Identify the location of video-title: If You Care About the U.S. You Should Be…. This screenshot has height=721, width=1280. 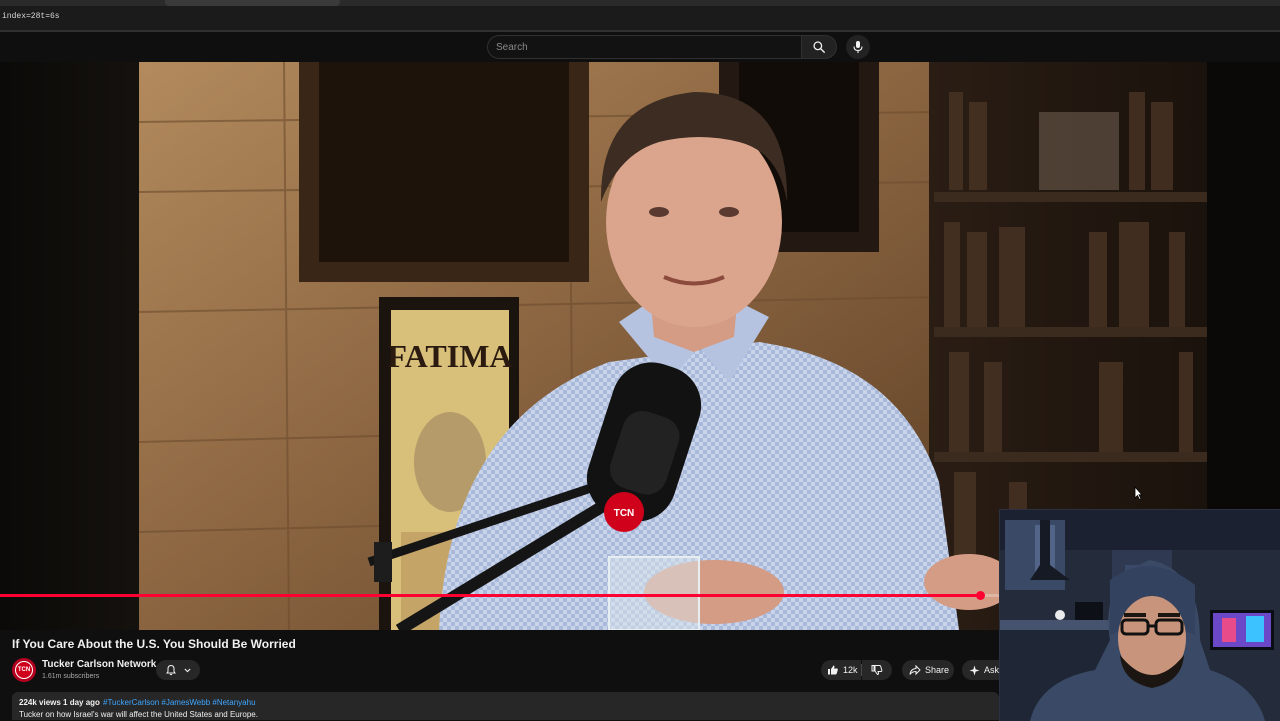
(154, 644).